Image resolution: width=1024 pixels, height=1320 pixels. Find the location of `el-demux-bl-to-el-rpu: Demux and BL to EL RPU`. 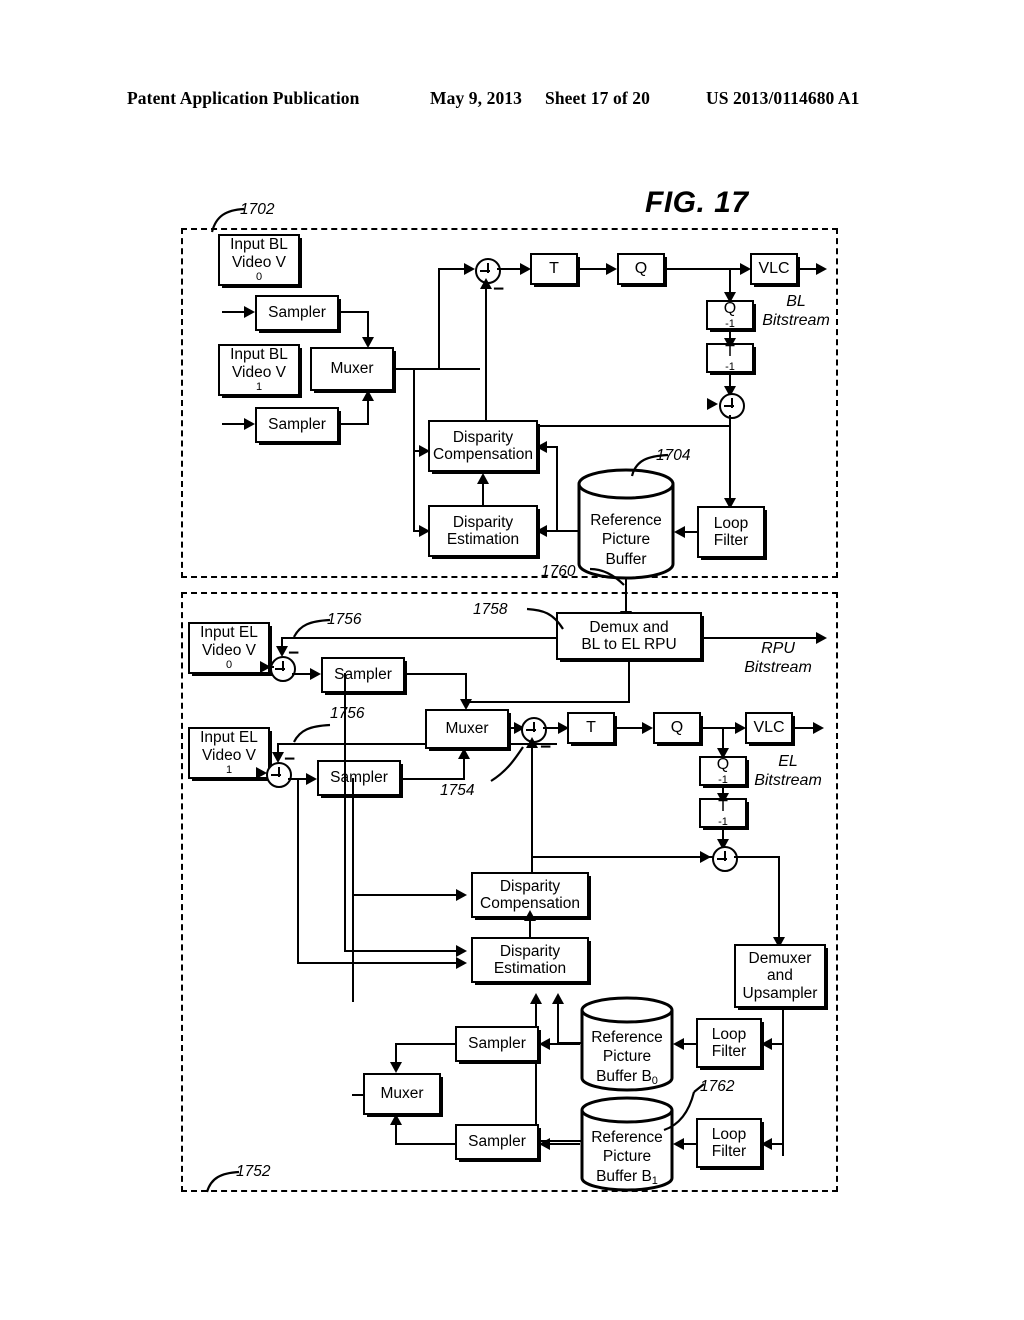

el-demux-bl-to-el-rpu: Demux and BL to EL RPU is located at coordinates (629, 636).